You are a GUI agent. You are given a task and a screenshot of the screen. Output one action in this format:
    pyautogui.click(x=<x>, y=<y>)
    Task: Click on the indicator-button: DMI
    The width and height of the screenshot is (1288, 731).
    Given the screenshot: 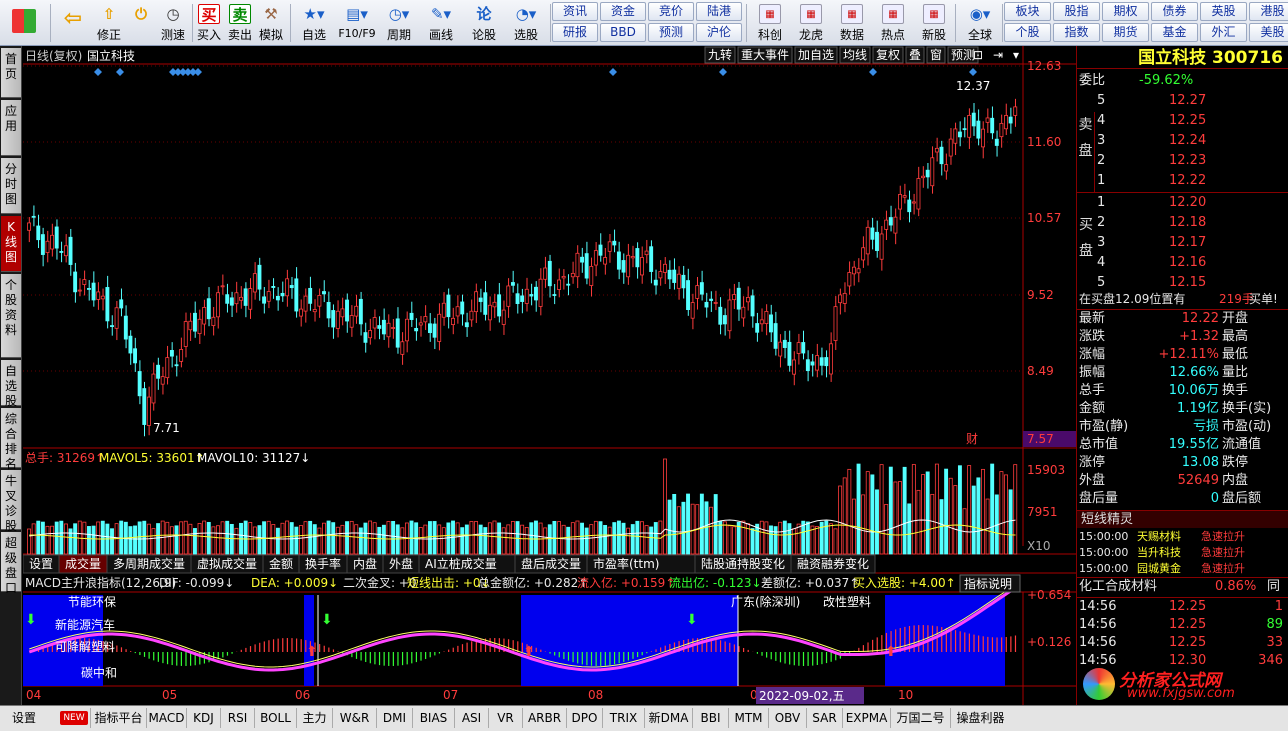 What is the action you would take?
    pyautogui.click(x=394, y=718)
    